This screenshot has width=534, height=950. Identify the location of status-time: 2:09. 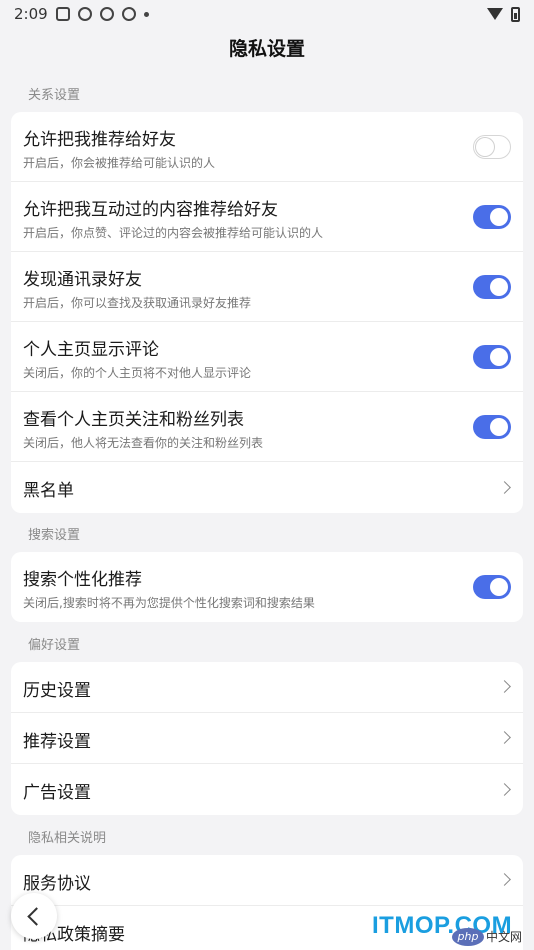
(31, 14).